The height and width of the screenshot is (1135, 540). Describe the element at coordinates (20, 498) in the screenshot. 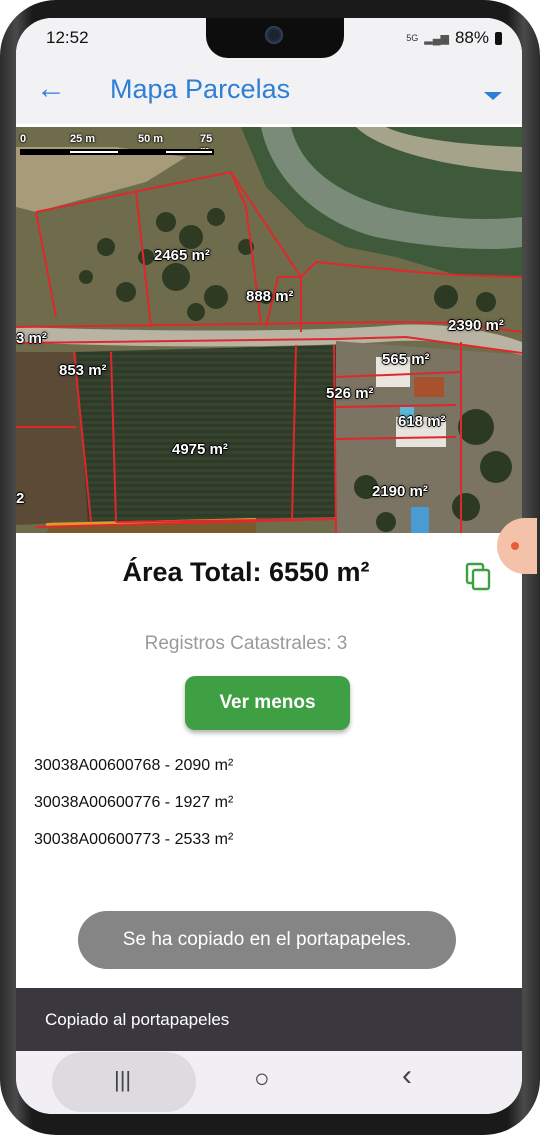

I see `parcel-area-label: 2` at that location.